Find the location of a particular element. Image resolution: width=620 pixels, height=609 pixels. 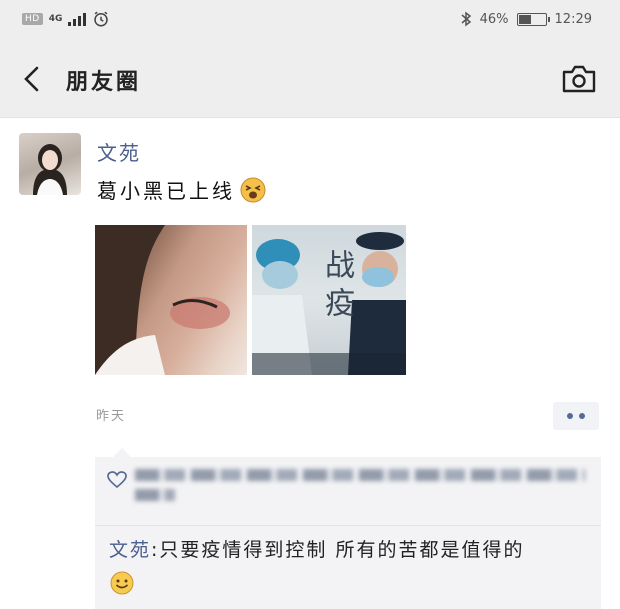

post-text: 葛小黑已上线 is located at coordinates (166, 191).